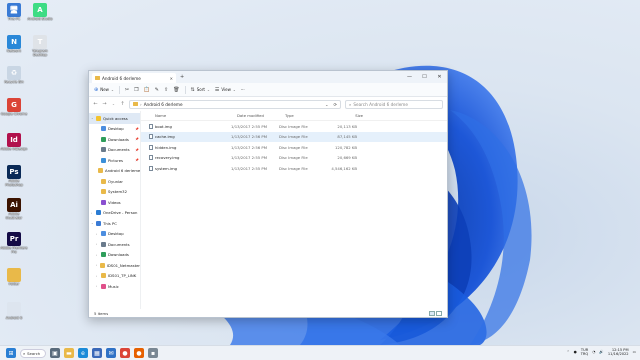 Image resolution: width=640 pixels, height=360 pixels. I want to click on tray-app-icon: ●, so click(575, 352).